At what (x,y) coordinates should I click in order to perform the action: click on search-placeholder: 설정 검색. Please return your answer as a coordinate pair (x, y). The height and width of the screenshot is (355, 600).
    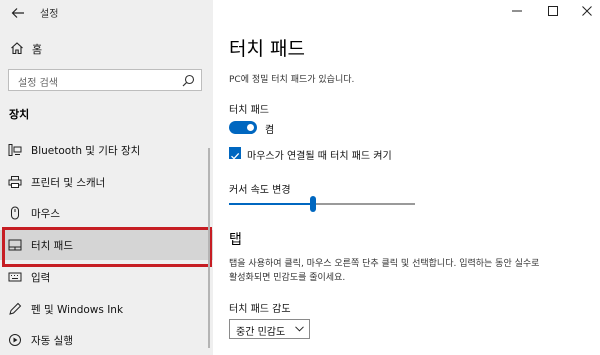
    Looking at the image, I should click on (38, 83).